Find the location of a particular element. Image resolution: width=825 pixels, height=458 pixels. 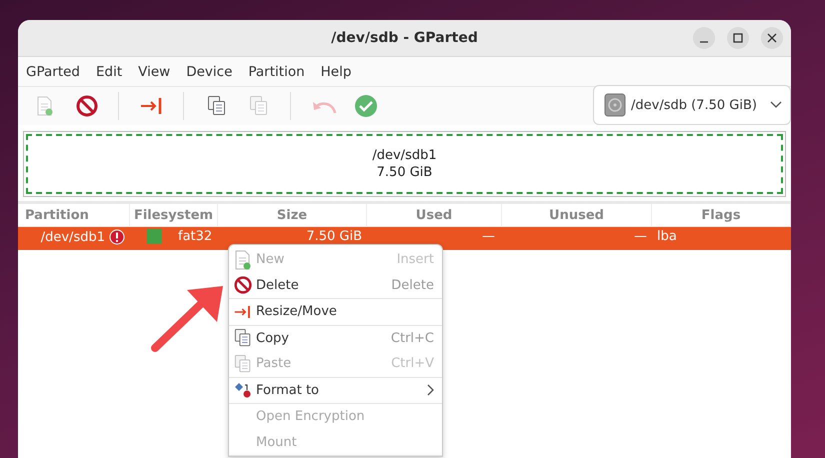

close-icon is located at coordinates (772, 38).